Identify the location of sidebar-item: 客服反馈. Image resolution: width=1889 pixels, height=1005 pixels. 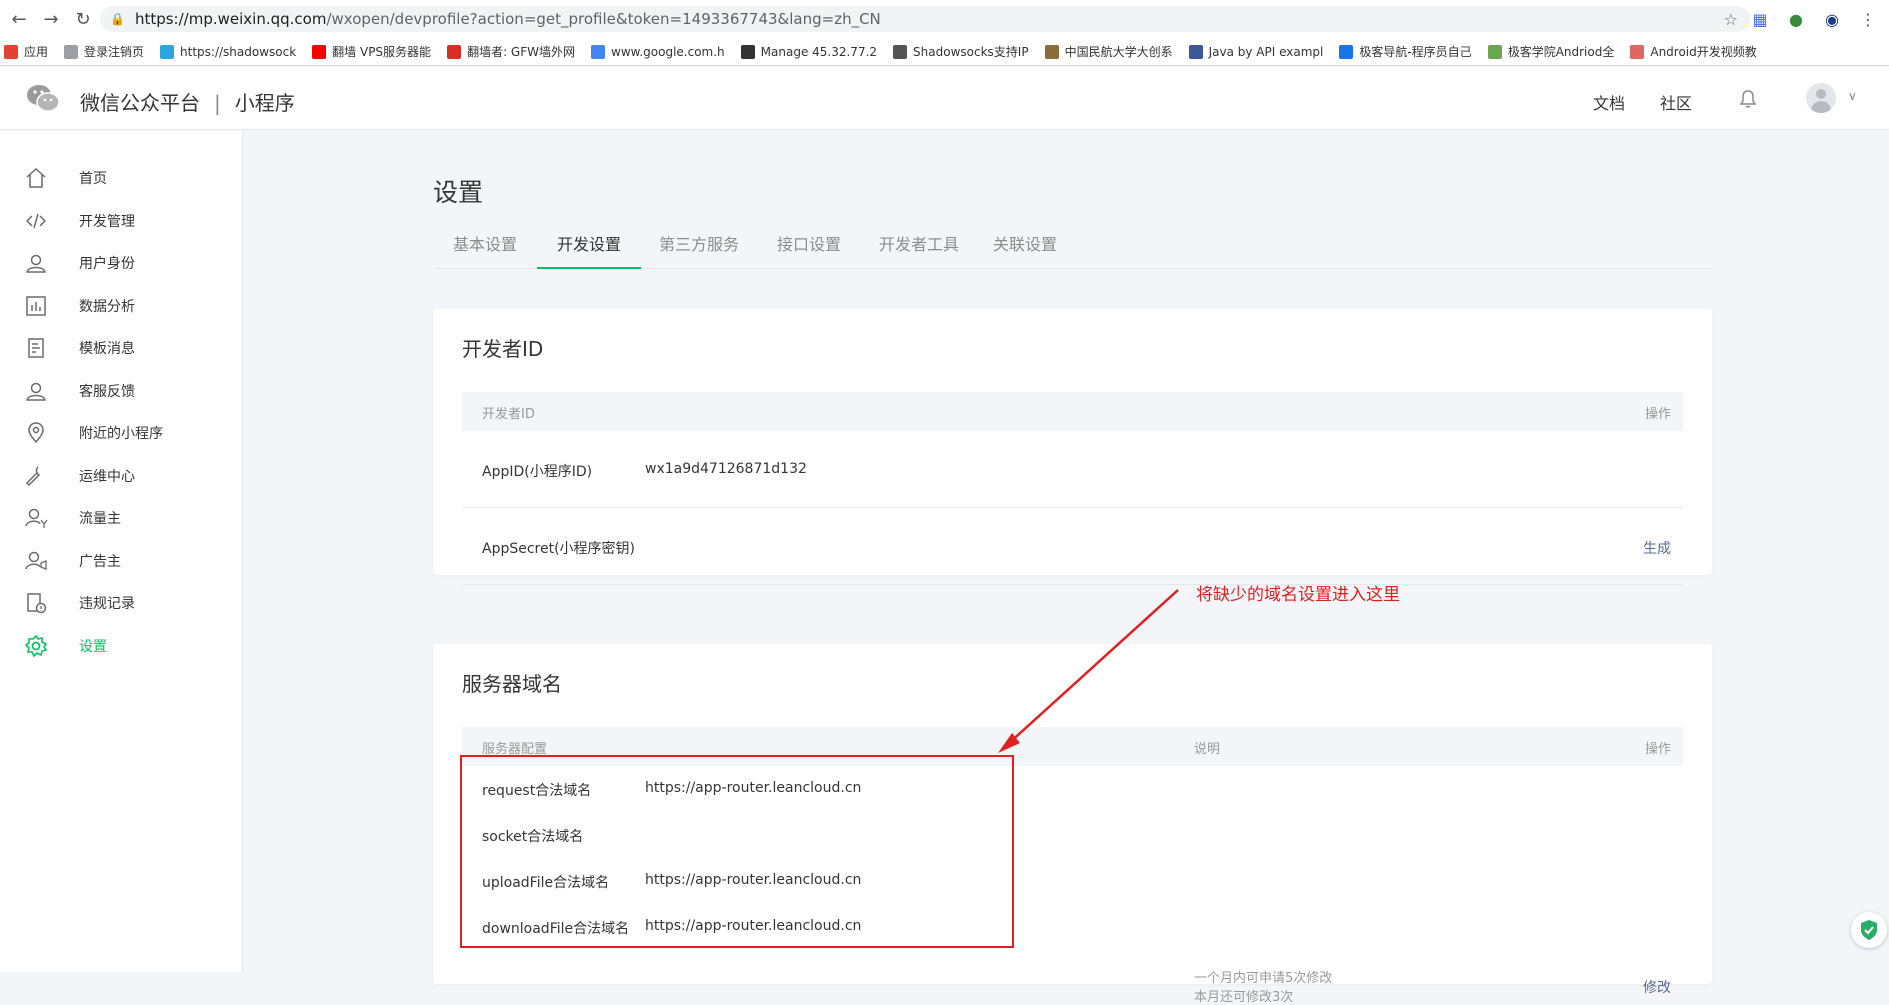
(121, 391).